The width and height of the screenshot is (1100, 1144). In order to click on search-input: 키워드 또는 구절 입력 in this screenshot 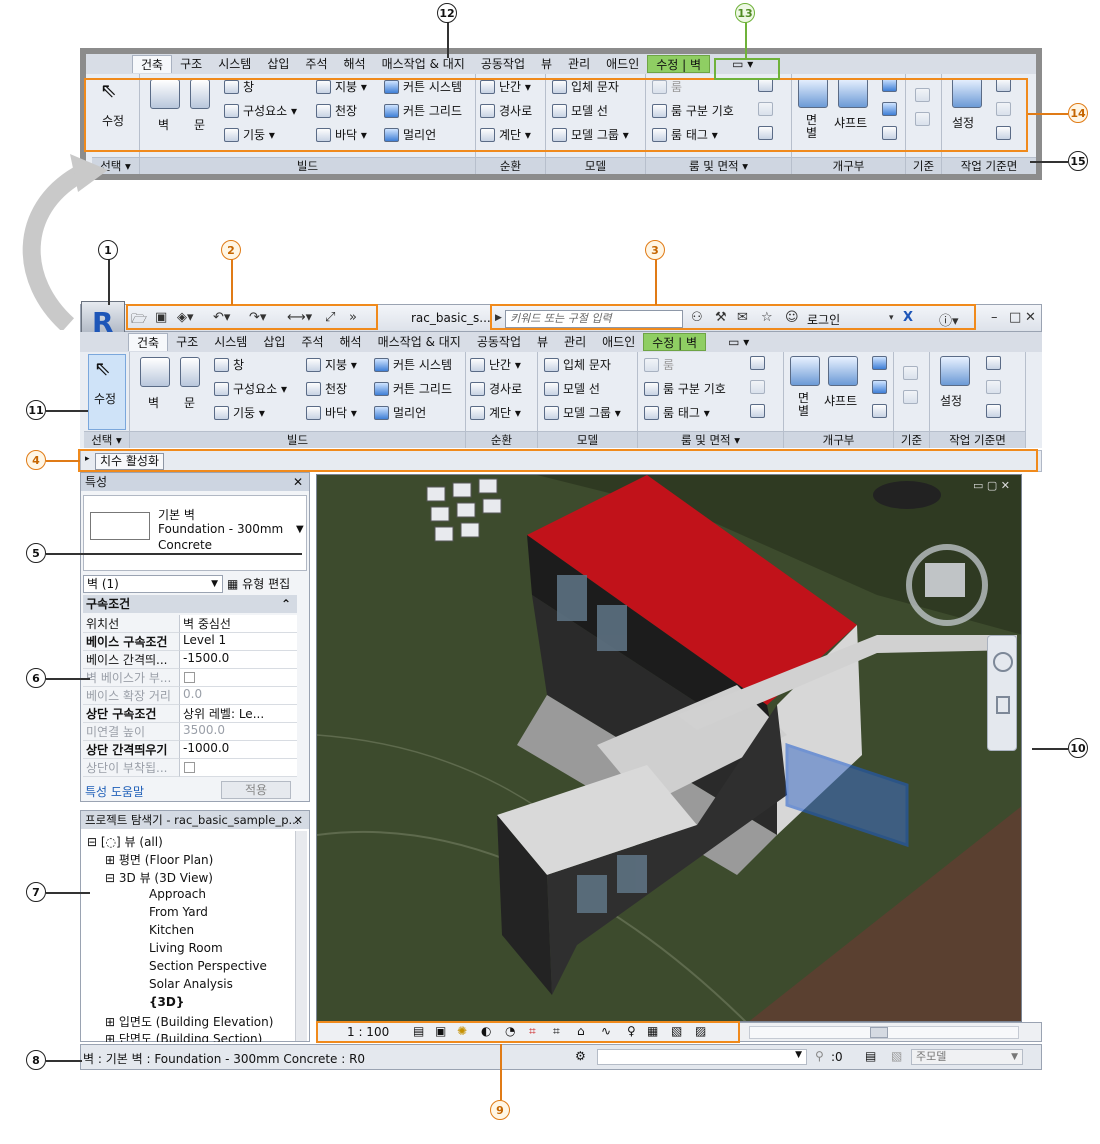, I will do `click(594, 319)`.